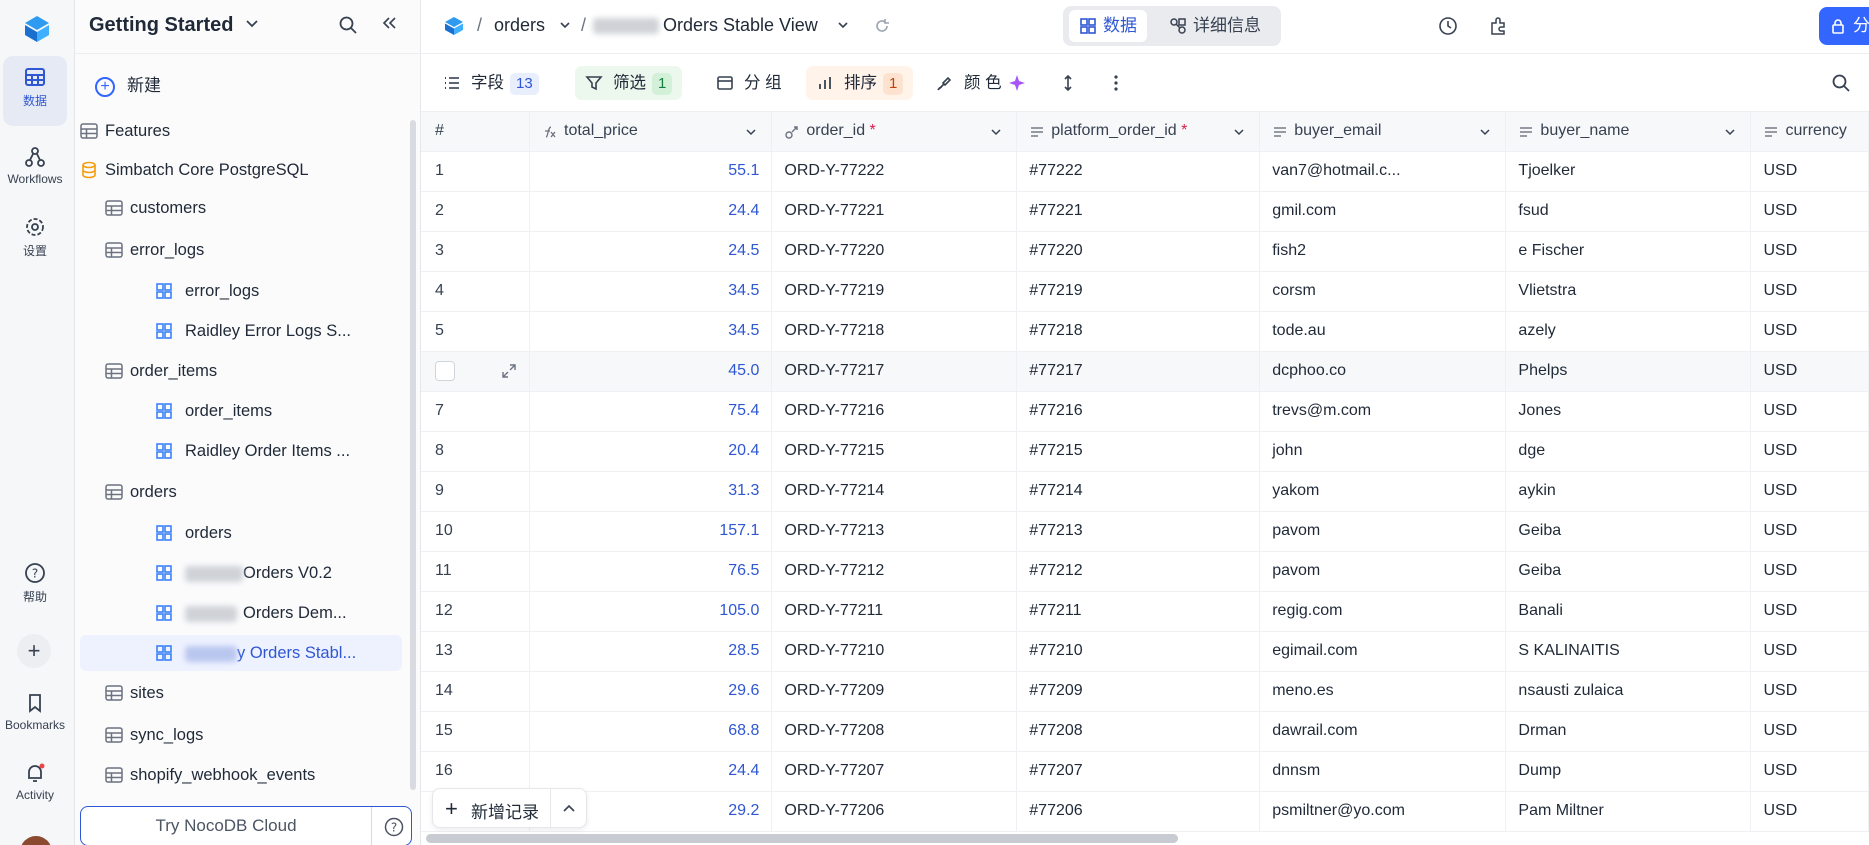 The width and height of the screenshot is (1869, 845). Describe the element at coordinates (1628, 491) in the screenshot. I see `buyer-name-cell: aykin` at that location.